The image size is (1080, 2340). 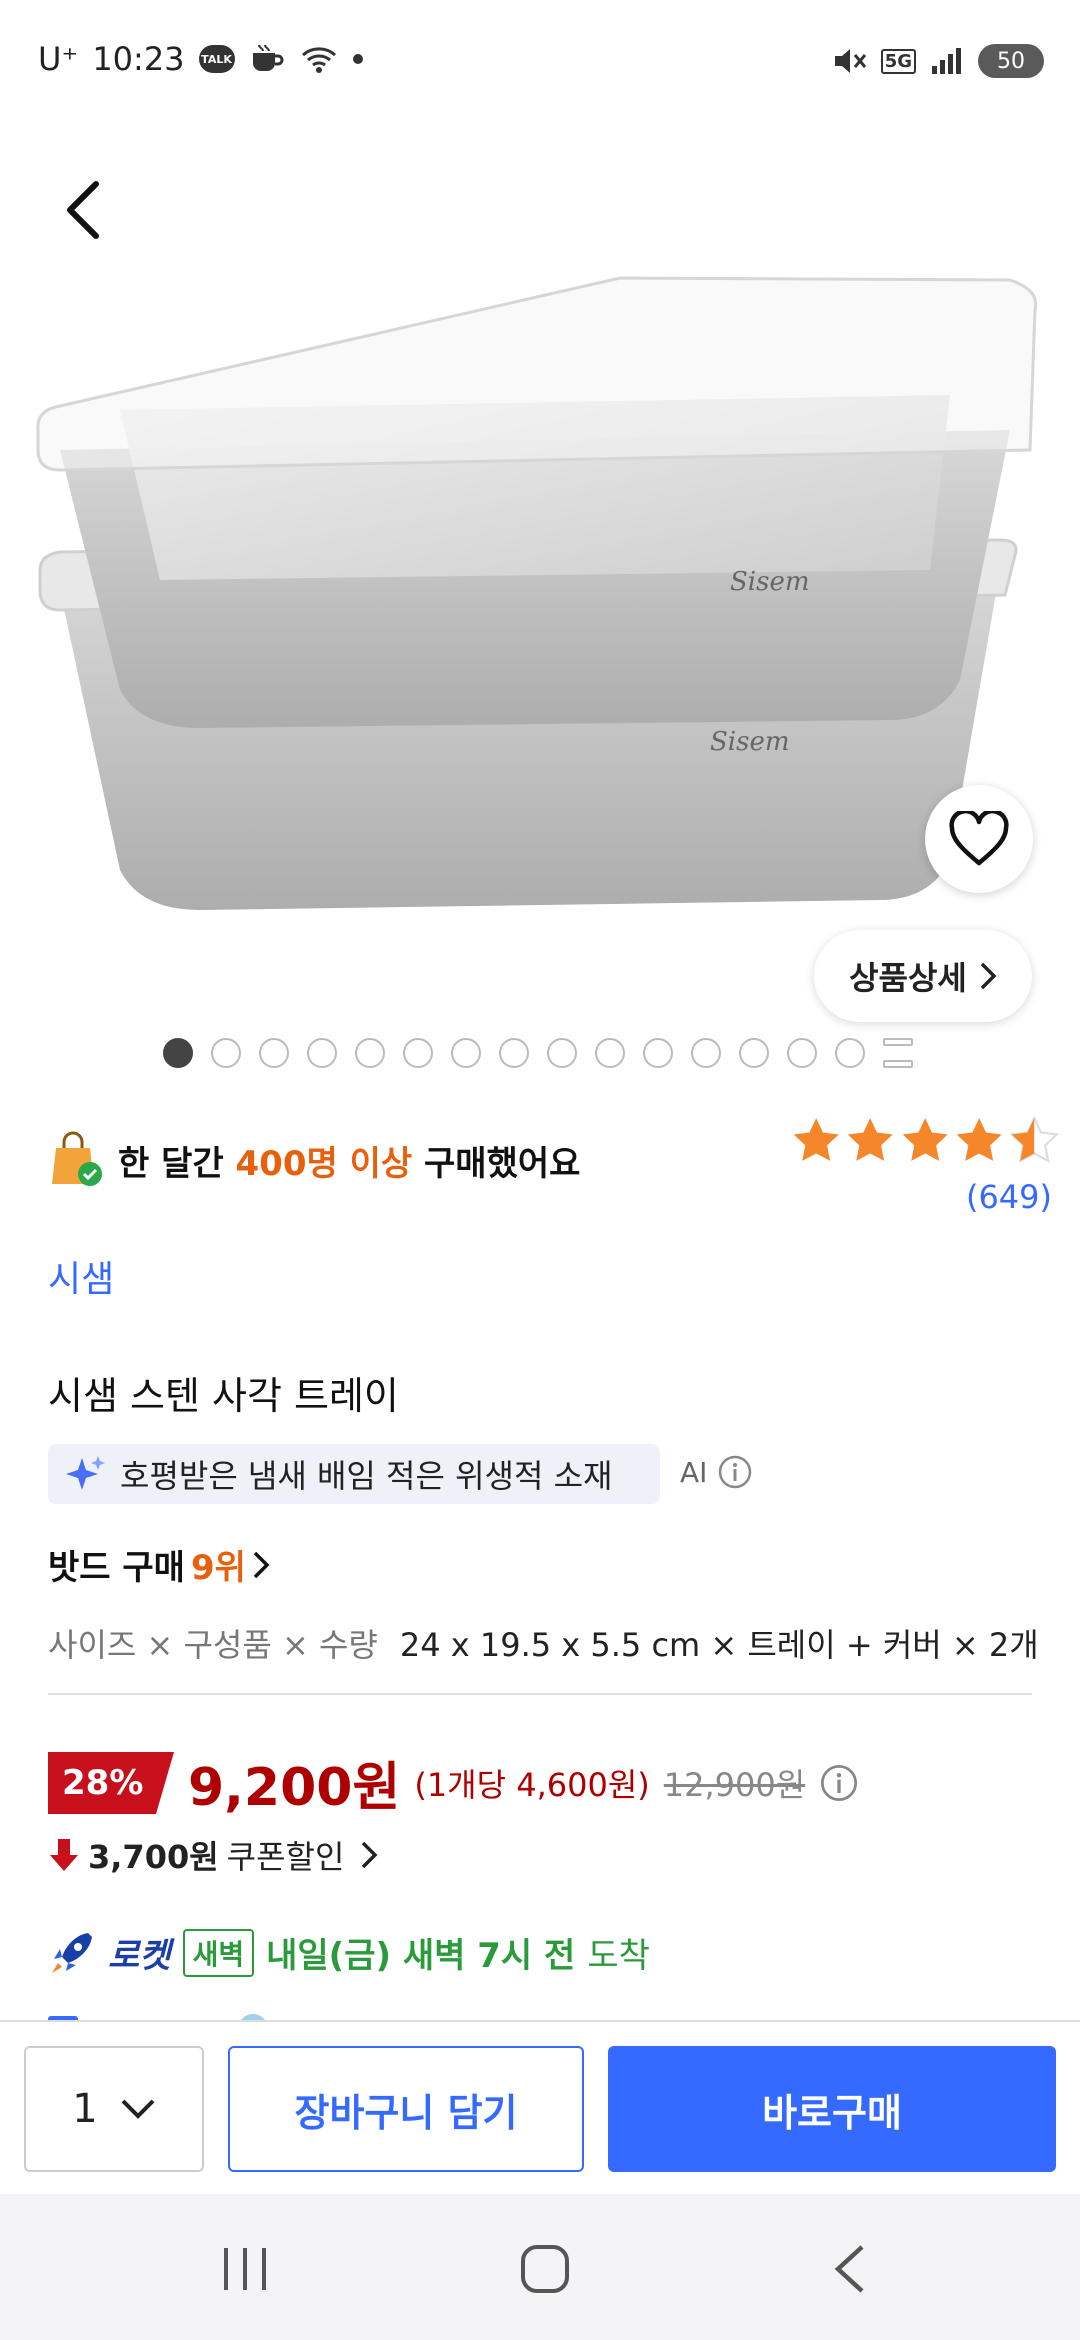 What do you see at coordinates (898, 1053) in the screenshot?
I see `gallery-grid-icon` at bounding box center [898, 1053].